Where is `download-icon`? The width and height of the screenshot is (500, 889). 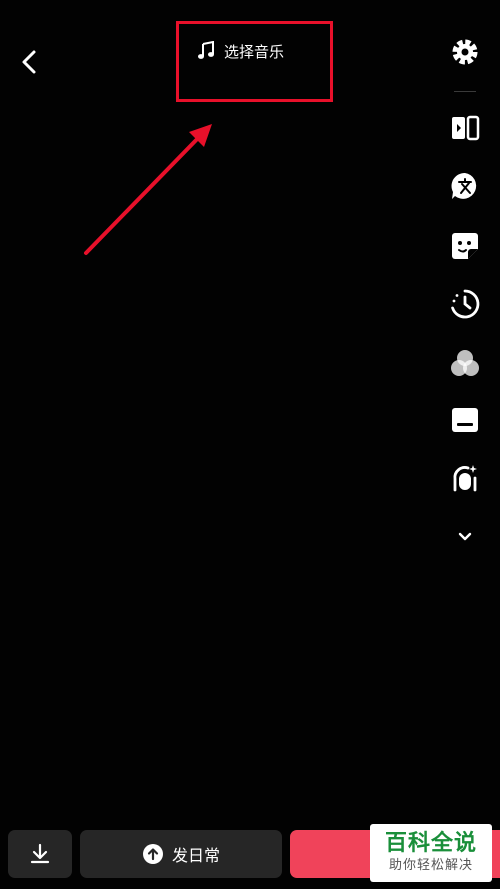 download-icon is located at coordinates (40, 853).